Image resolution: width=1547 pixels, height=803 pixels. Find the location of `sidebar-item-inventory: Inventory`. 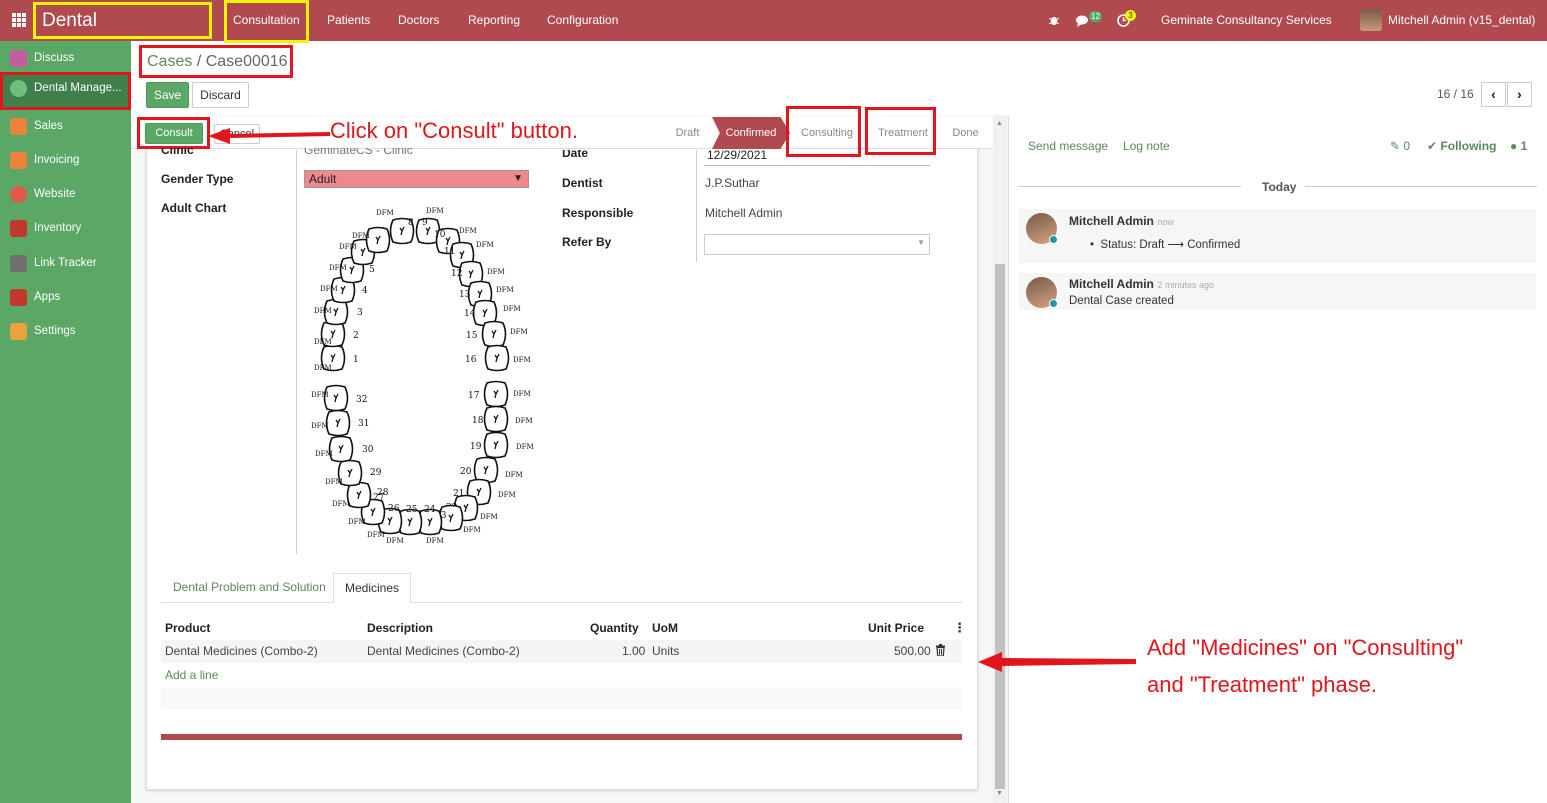

sidebar-item-inventory: Inventory is located at coordinates (65, 228).